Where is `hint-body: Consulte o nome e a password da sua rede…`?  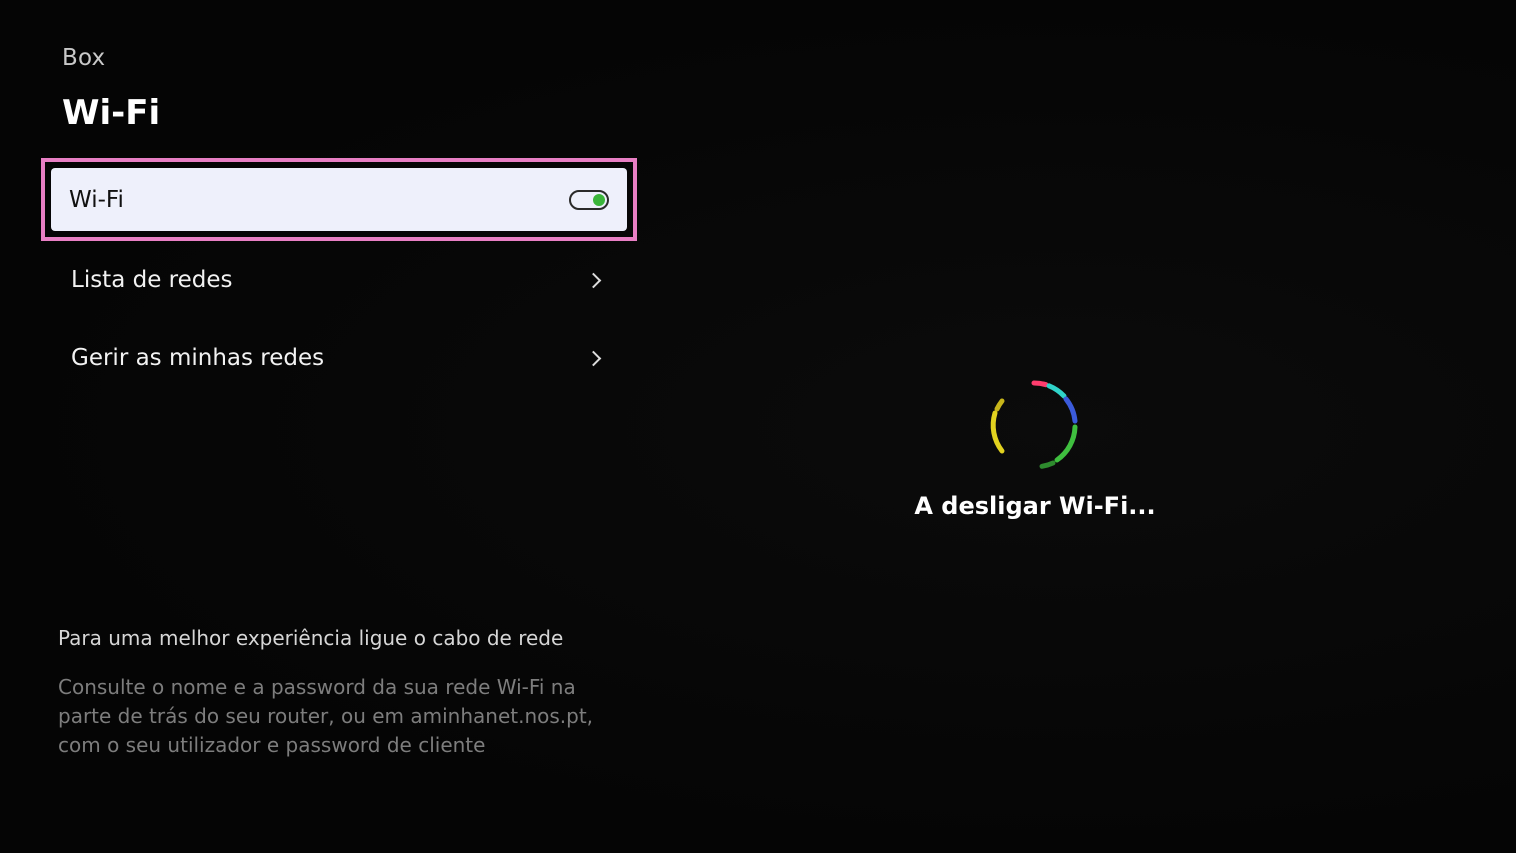 hint-body: Consulte o nome e a password da sua rede… is located at coordinates (326, 716).